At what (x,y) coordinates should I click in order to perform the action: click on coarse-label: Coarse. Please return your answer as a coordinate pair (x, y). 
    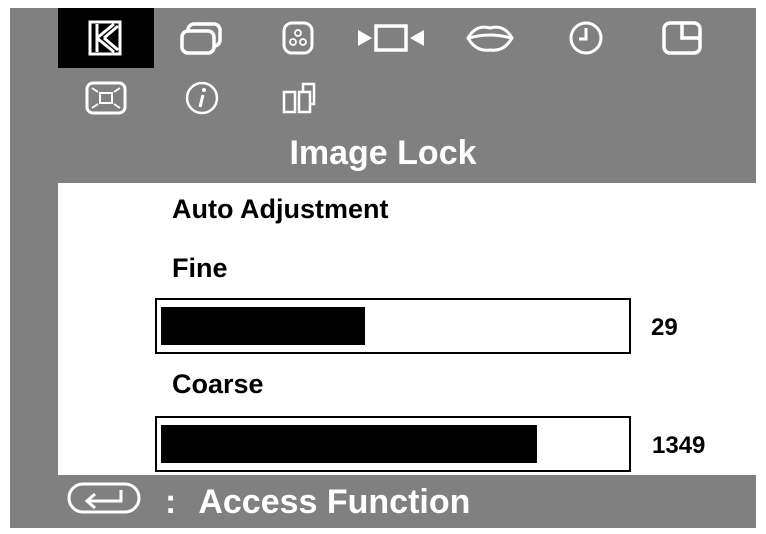
    Looking at the image, I should click on (218, 384).